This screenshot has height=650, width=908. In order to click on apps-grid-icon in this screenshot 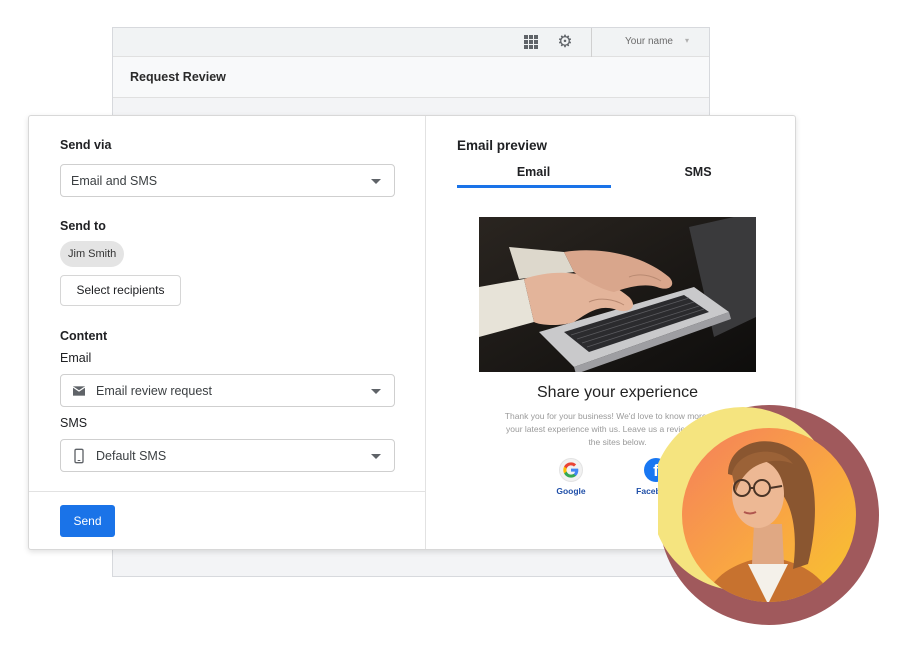, I will do `click(531, 42)`.